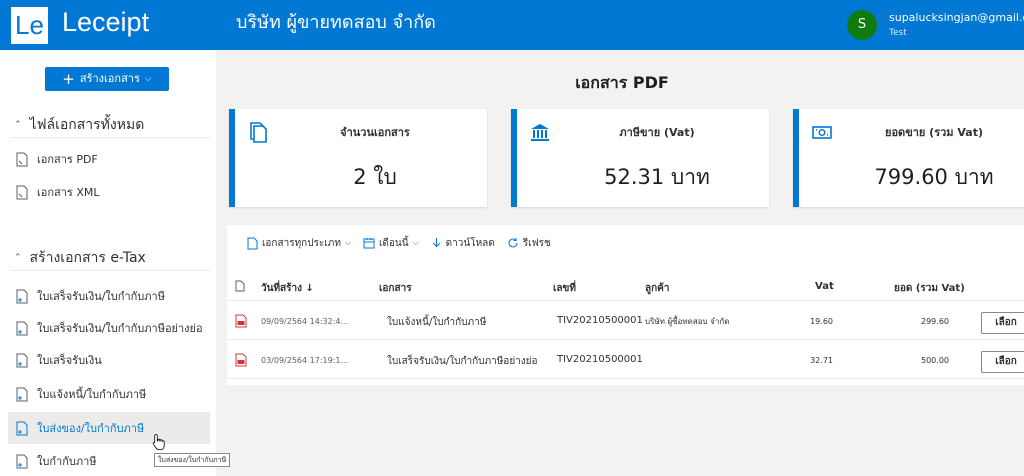 This screenshot has height=476, width=1024. Describe the element at coordinates (87, 124) in the screenshot. I see `nav-group-title: ไฟล์เอกสารทั้งหมด` at that location.